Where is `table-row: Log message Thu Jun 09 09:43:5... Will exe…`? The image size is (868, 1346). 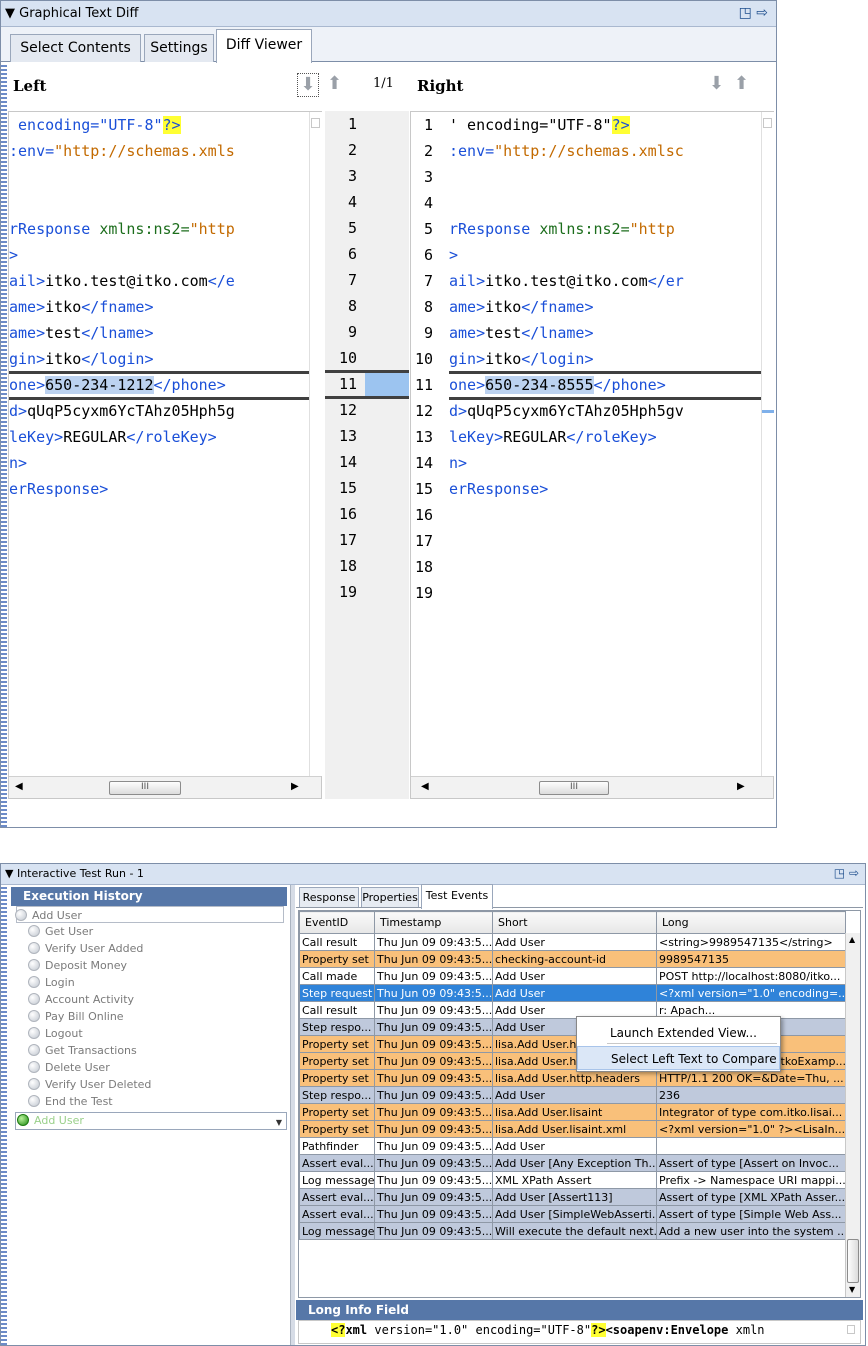
table-row: Log message Thu Jun 09 09:43:5... Will exe… is located at coordinates (572, 1231).